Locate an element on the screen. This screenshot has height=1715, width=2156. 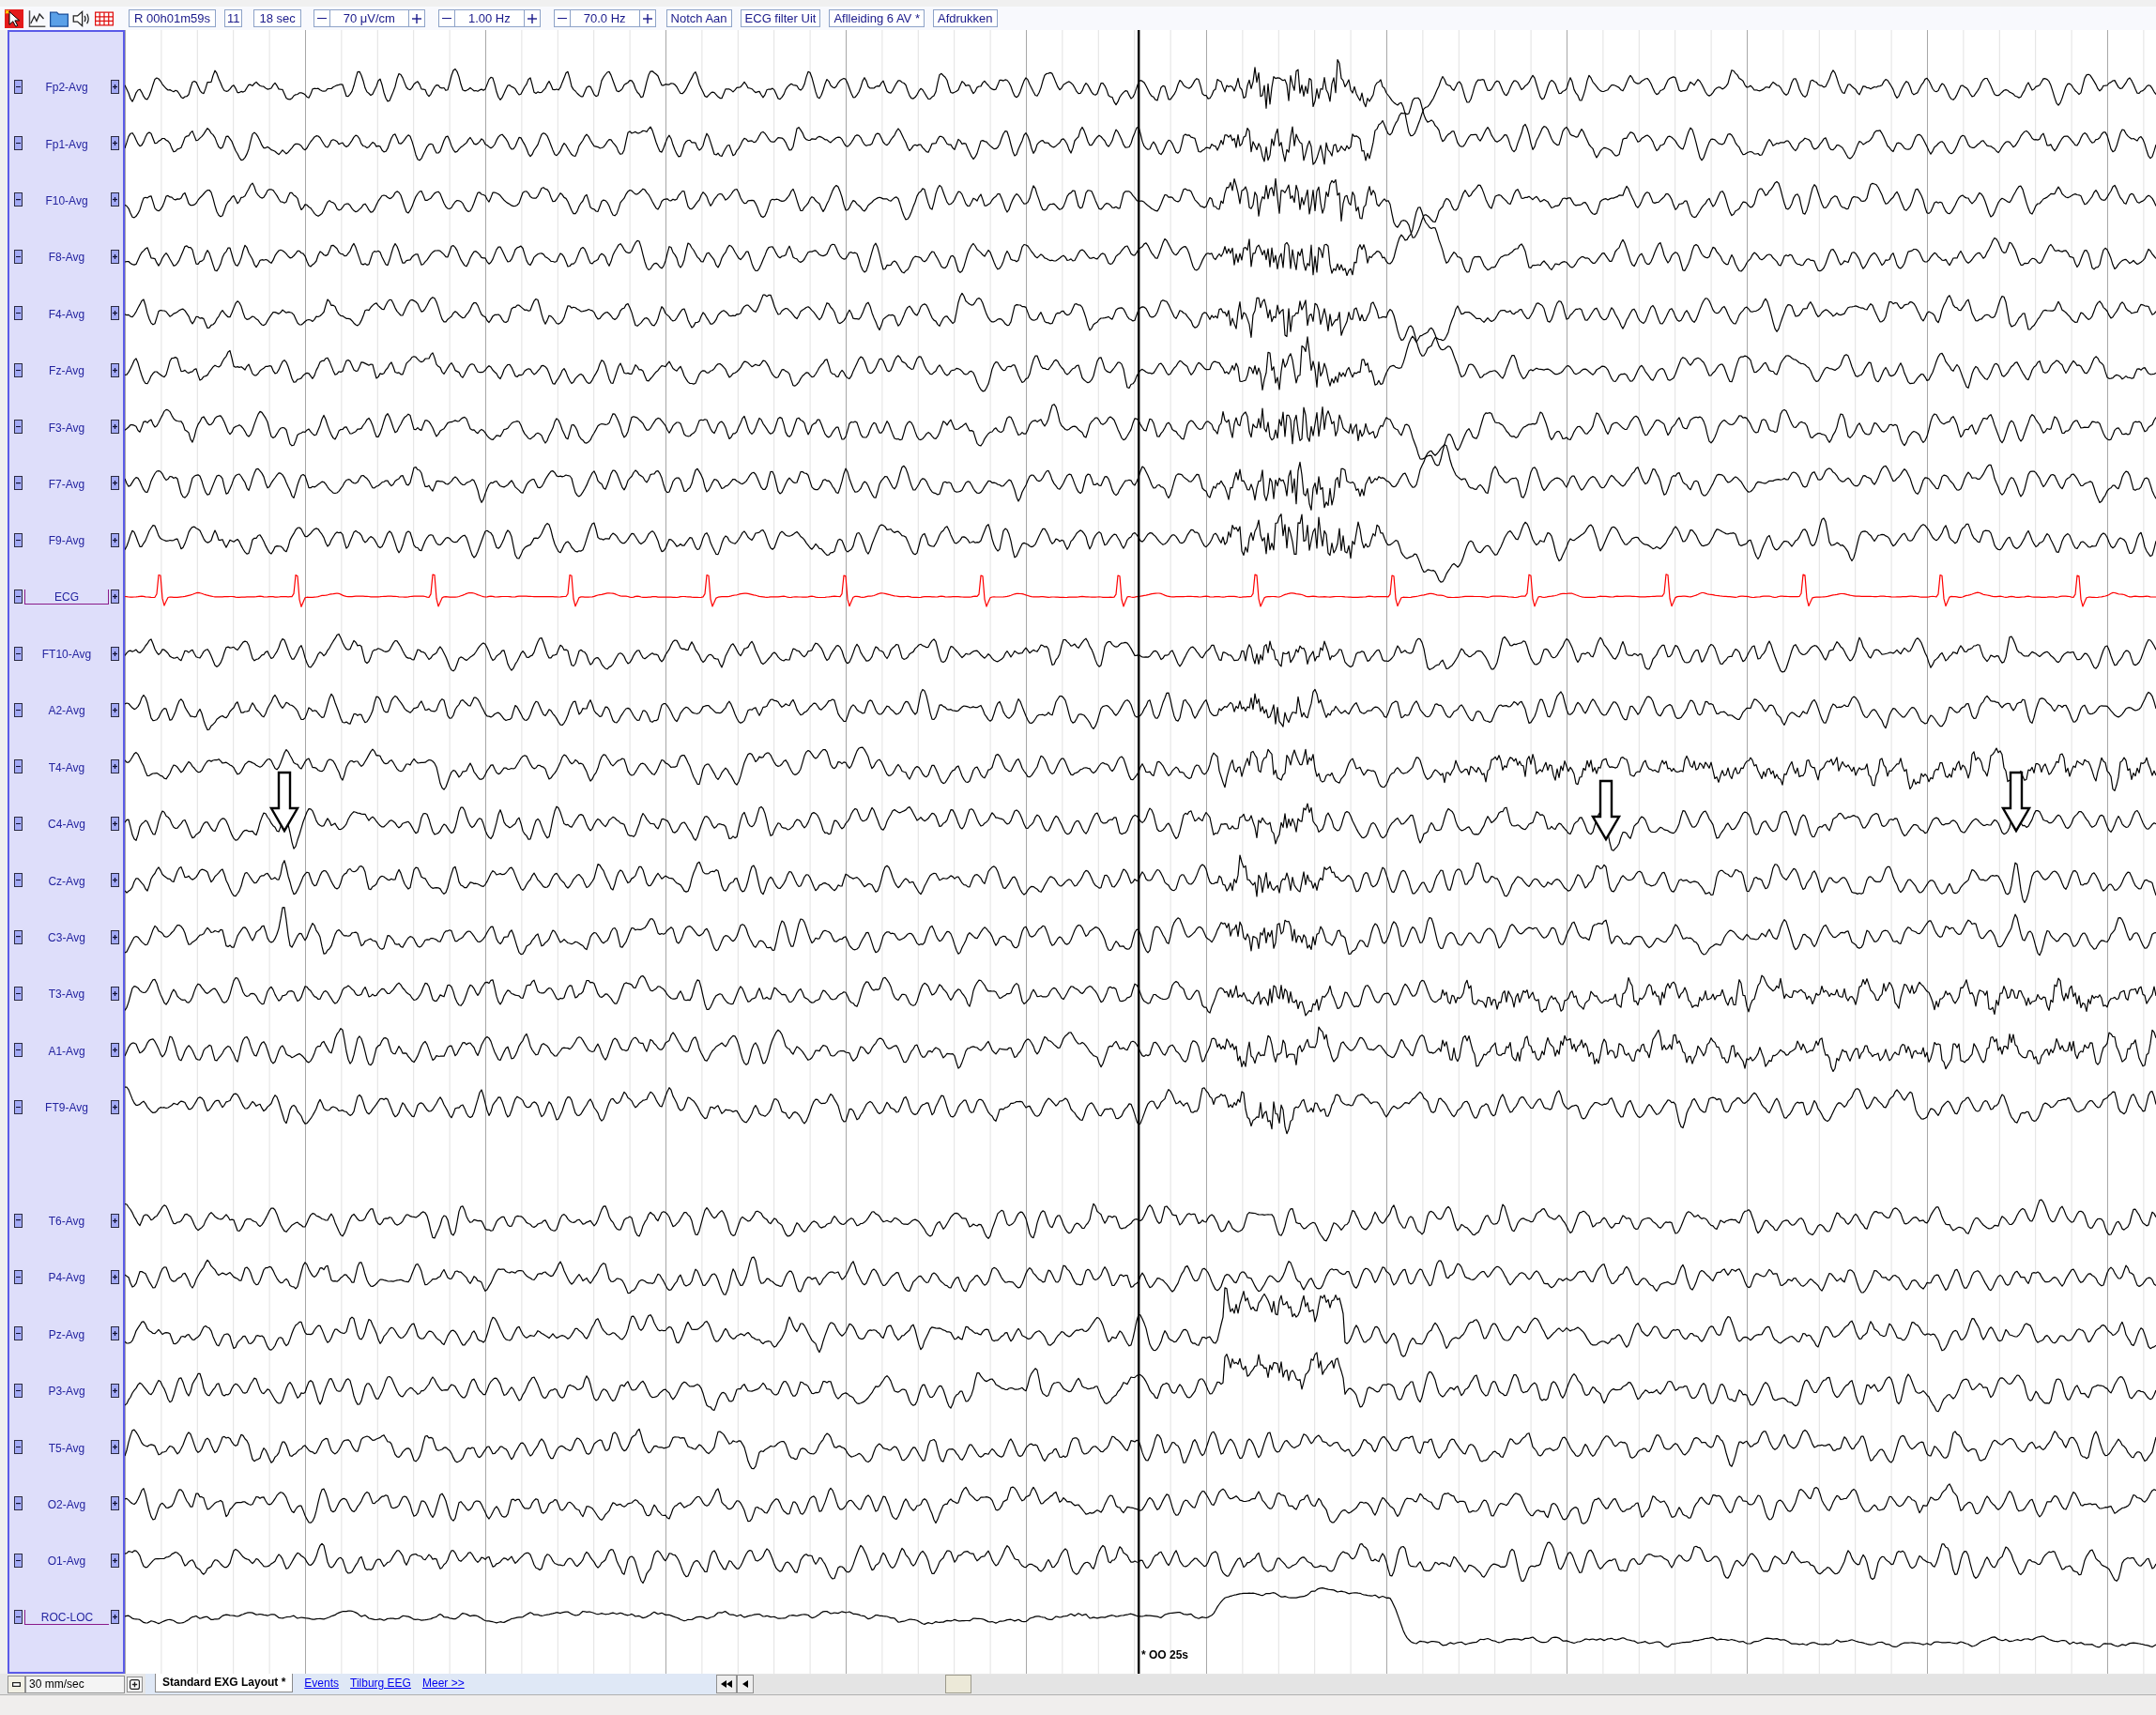
channel-label: O1-Avg is located at coordinates (66, 1561).